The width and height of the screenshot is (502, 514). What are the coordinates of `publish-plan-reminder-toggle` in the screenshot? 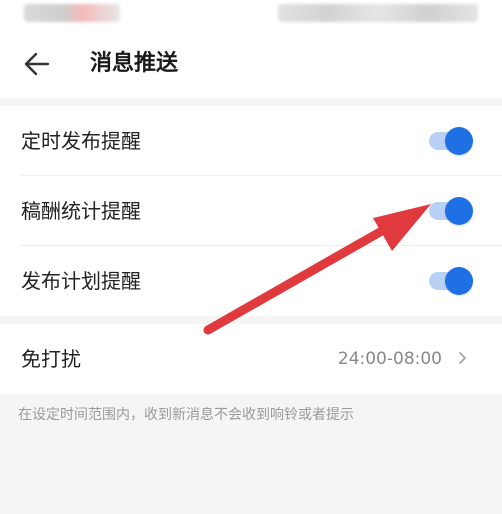 It's located at (451, 281).